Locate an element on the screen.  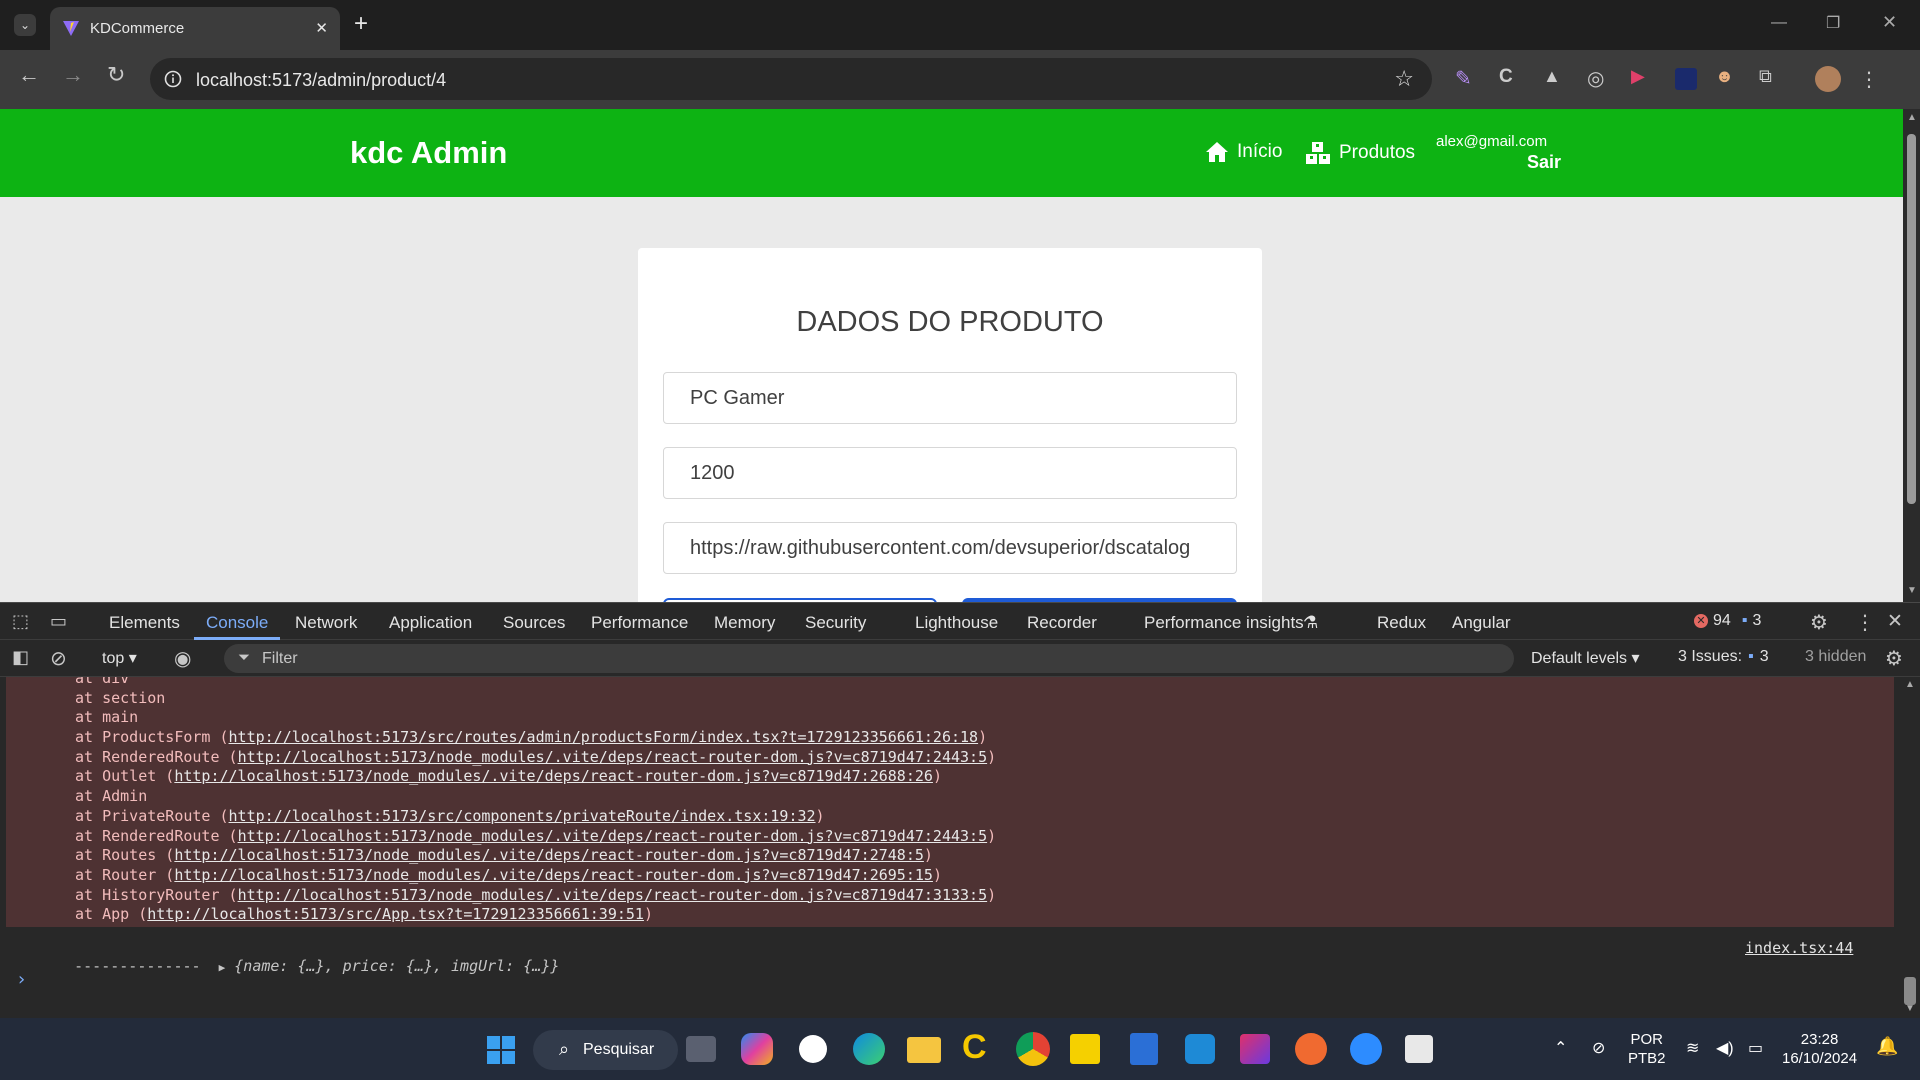
log-levels-dropdown: Default levels ▾ is located at coordinates (1585, 658).